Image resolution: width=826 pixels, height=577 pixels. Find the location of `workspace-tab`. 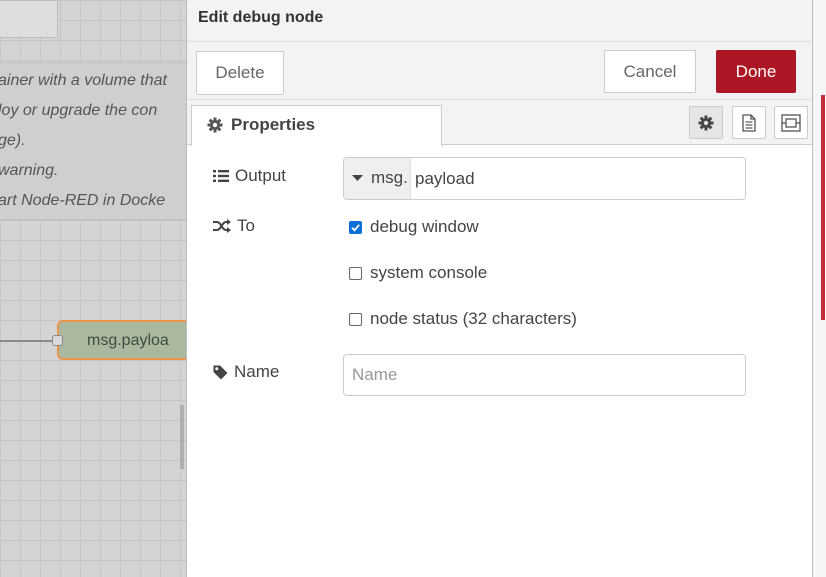

workspace-tab is located at coordinates (29, 19).